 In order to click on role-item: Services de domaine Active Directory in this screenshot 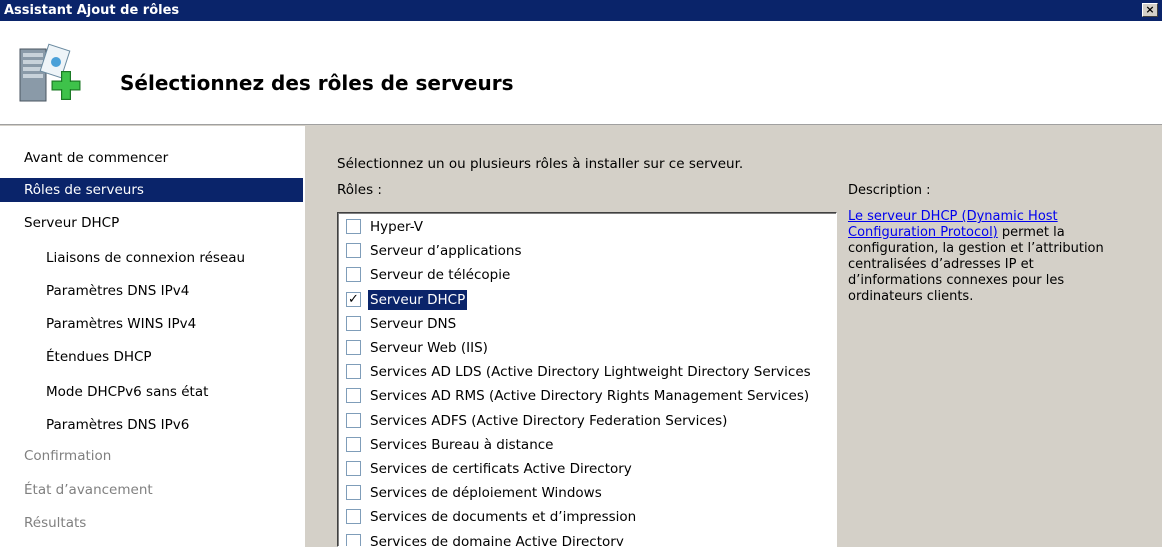, I will do `click(589, 538)`.